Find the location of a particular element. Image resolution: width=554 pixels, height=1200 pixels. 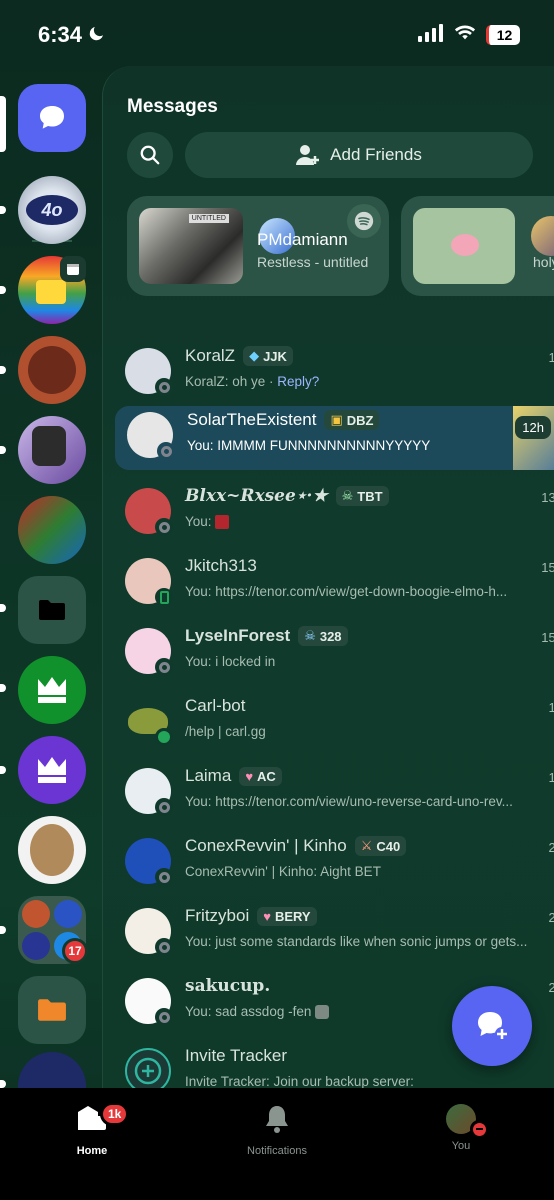

heart-icon: ♥ is located at coordinates (267, 916).